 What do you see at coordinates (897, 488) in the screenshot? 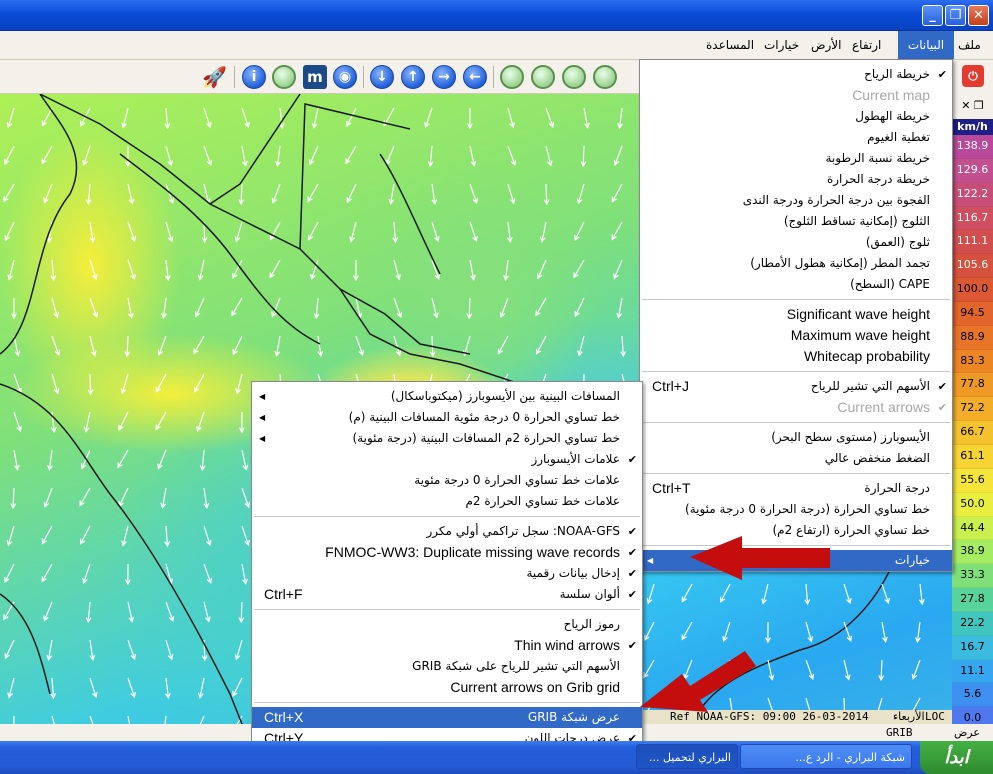
I see `menu-item-label: درجة الحرارة` at bounding box center [897, 488].